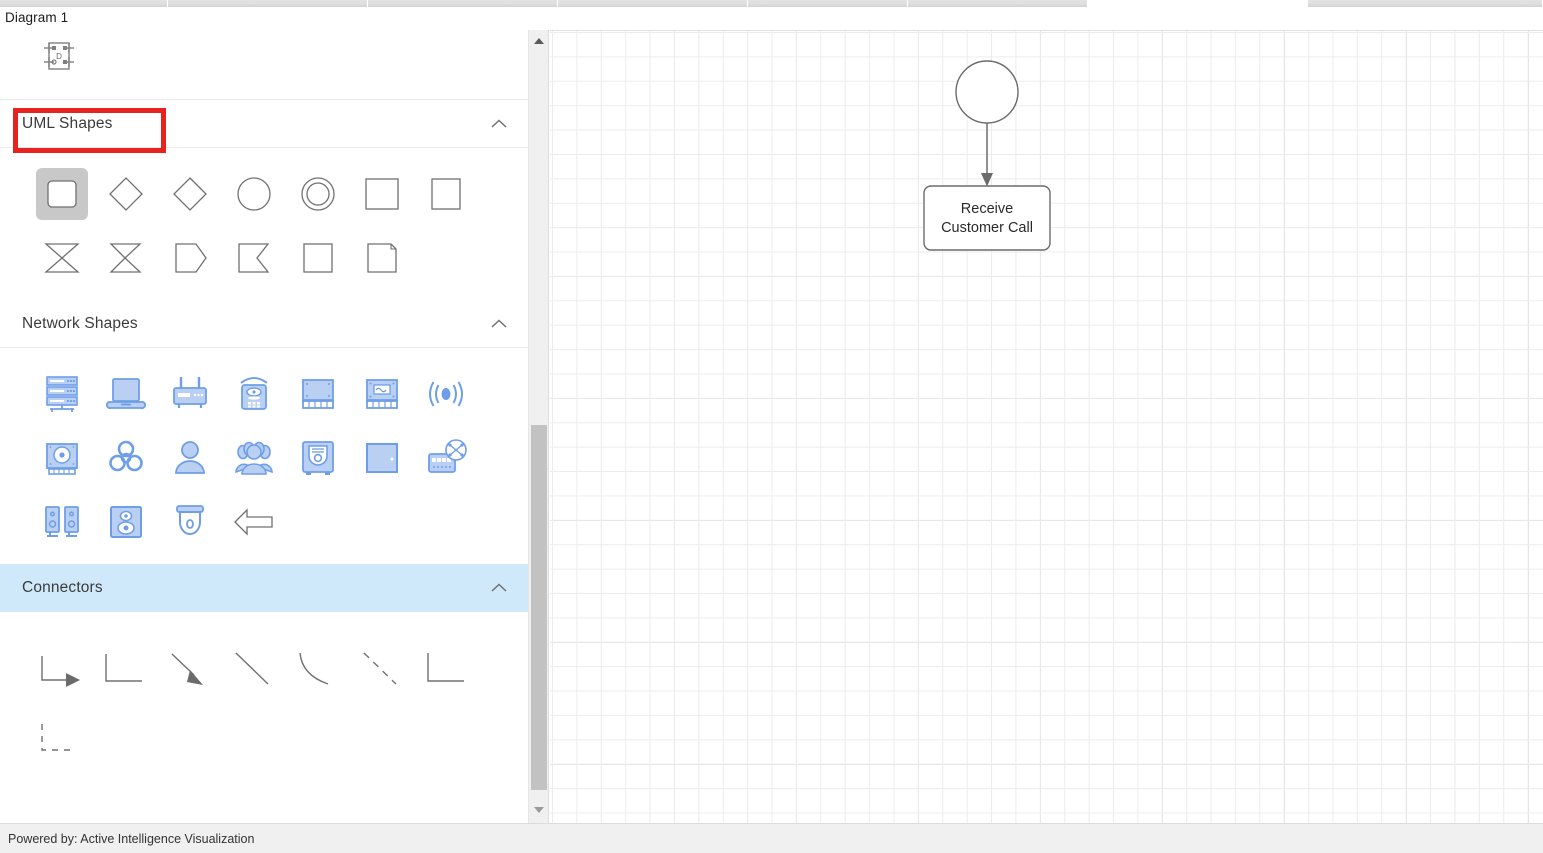 The height and width of the screenshot is (853, 1543). I want to click on connector-item-curved-line, so click(318, 670).